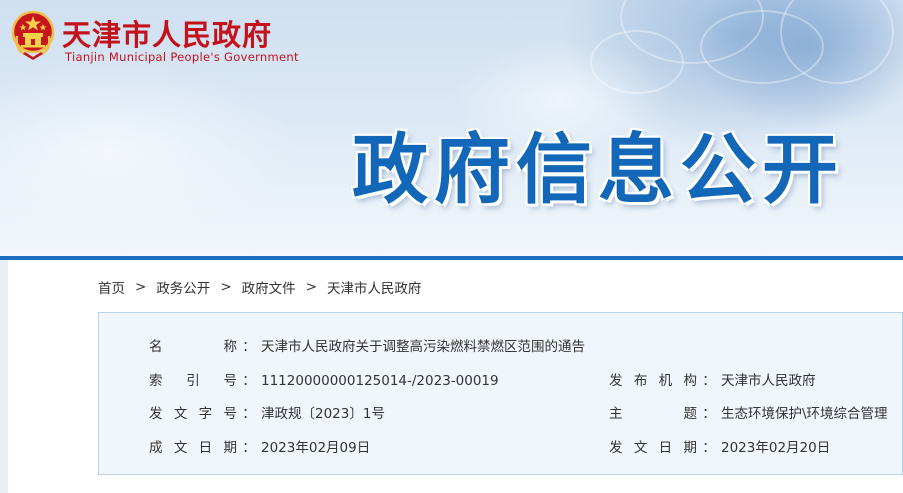 This screenshot has width=903, height=493. What do you see at coordinates (269, 287) in the screenshot?
I see `breadcrumb-government-documents: 政府文件` at bounding box center [269, 287].